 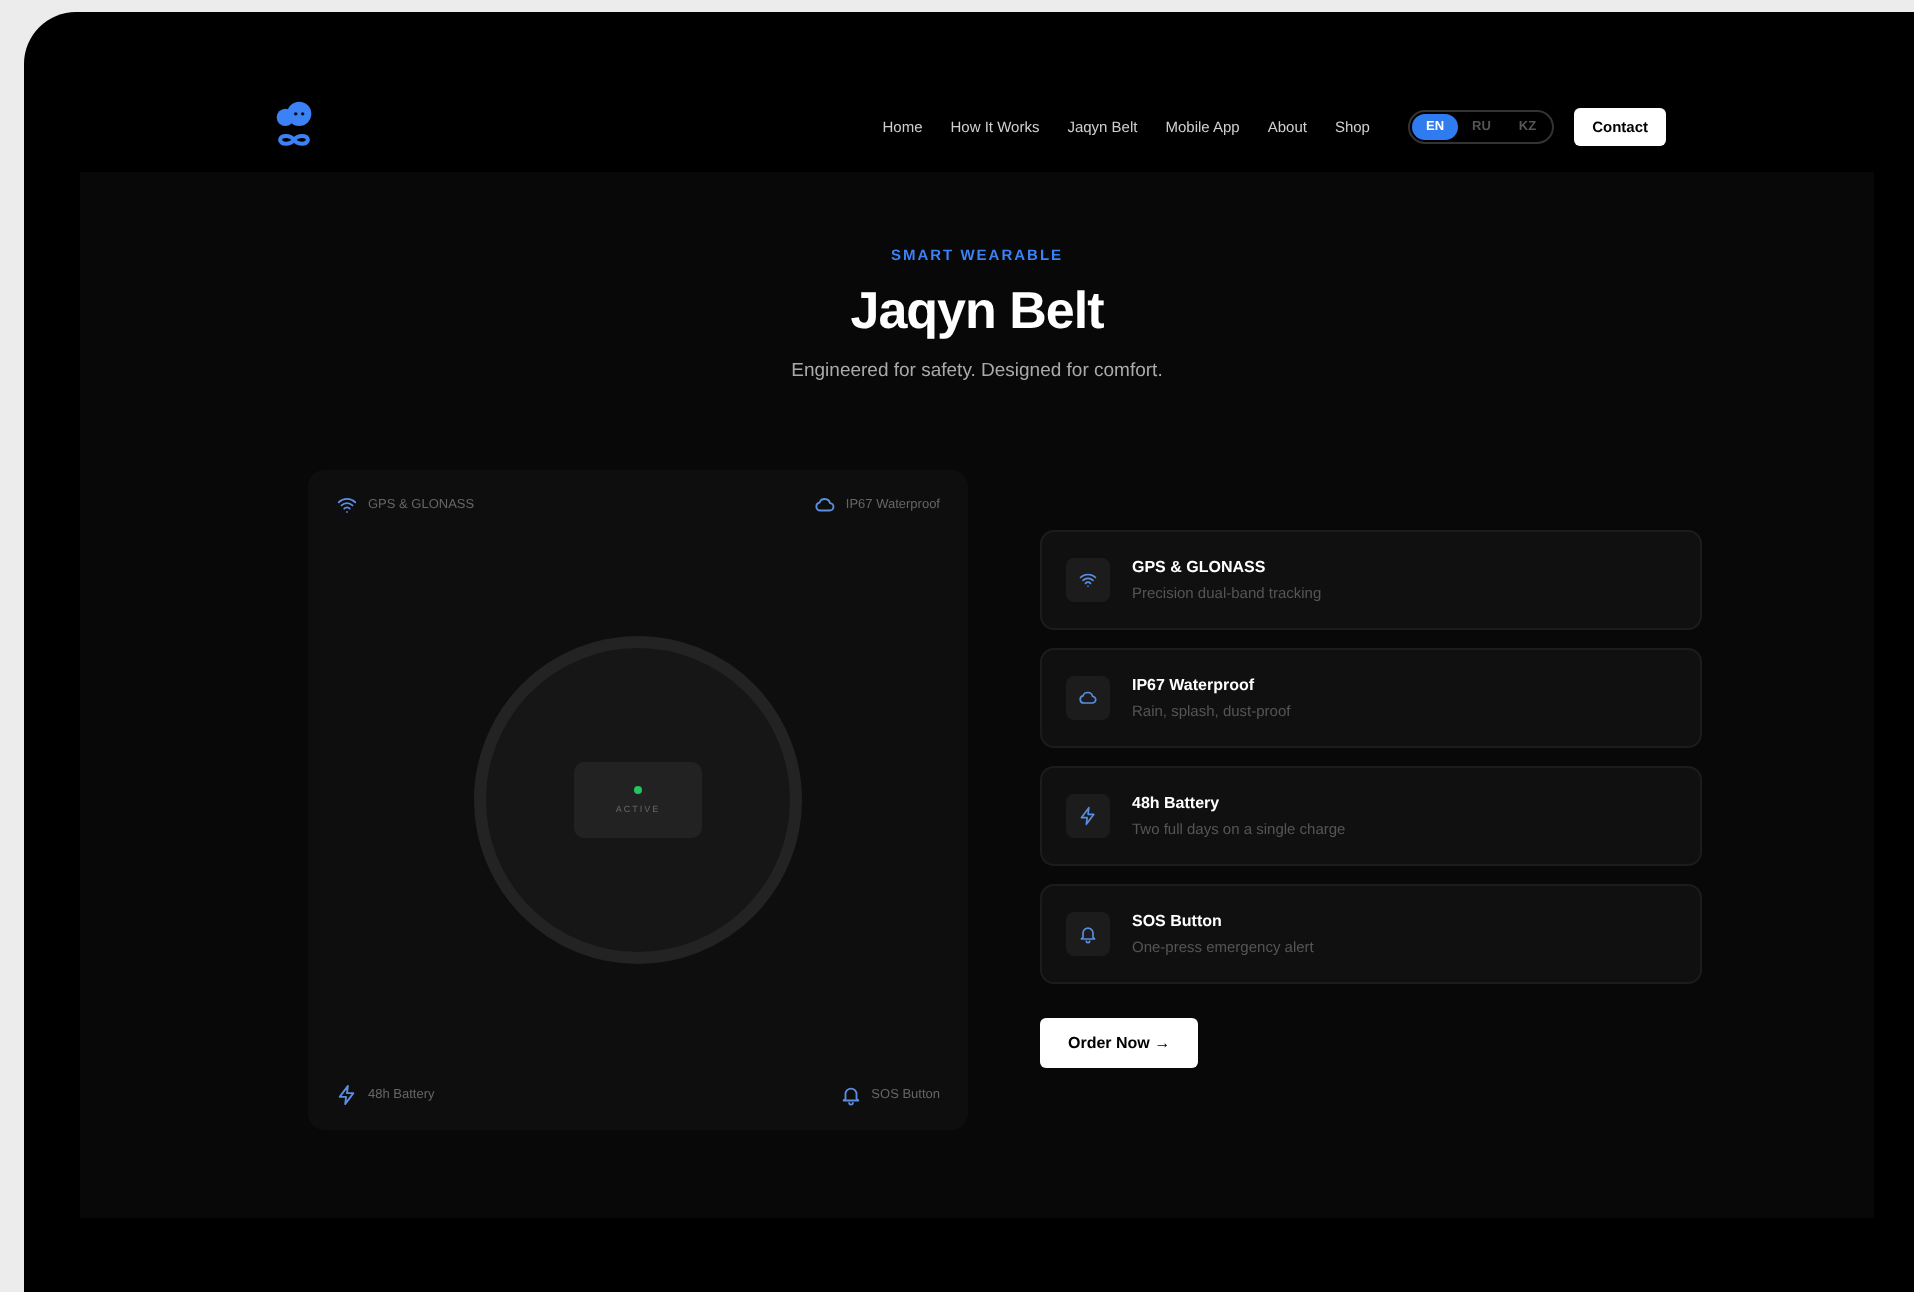 I want to click on logo-icon, so click(x=294, y=126).